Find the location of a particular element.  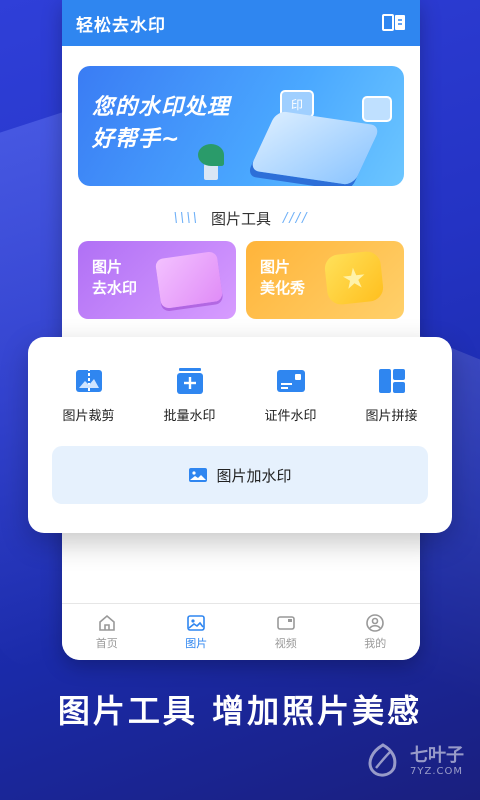

tab-label: 图片 is located at coordinates (196, 643).